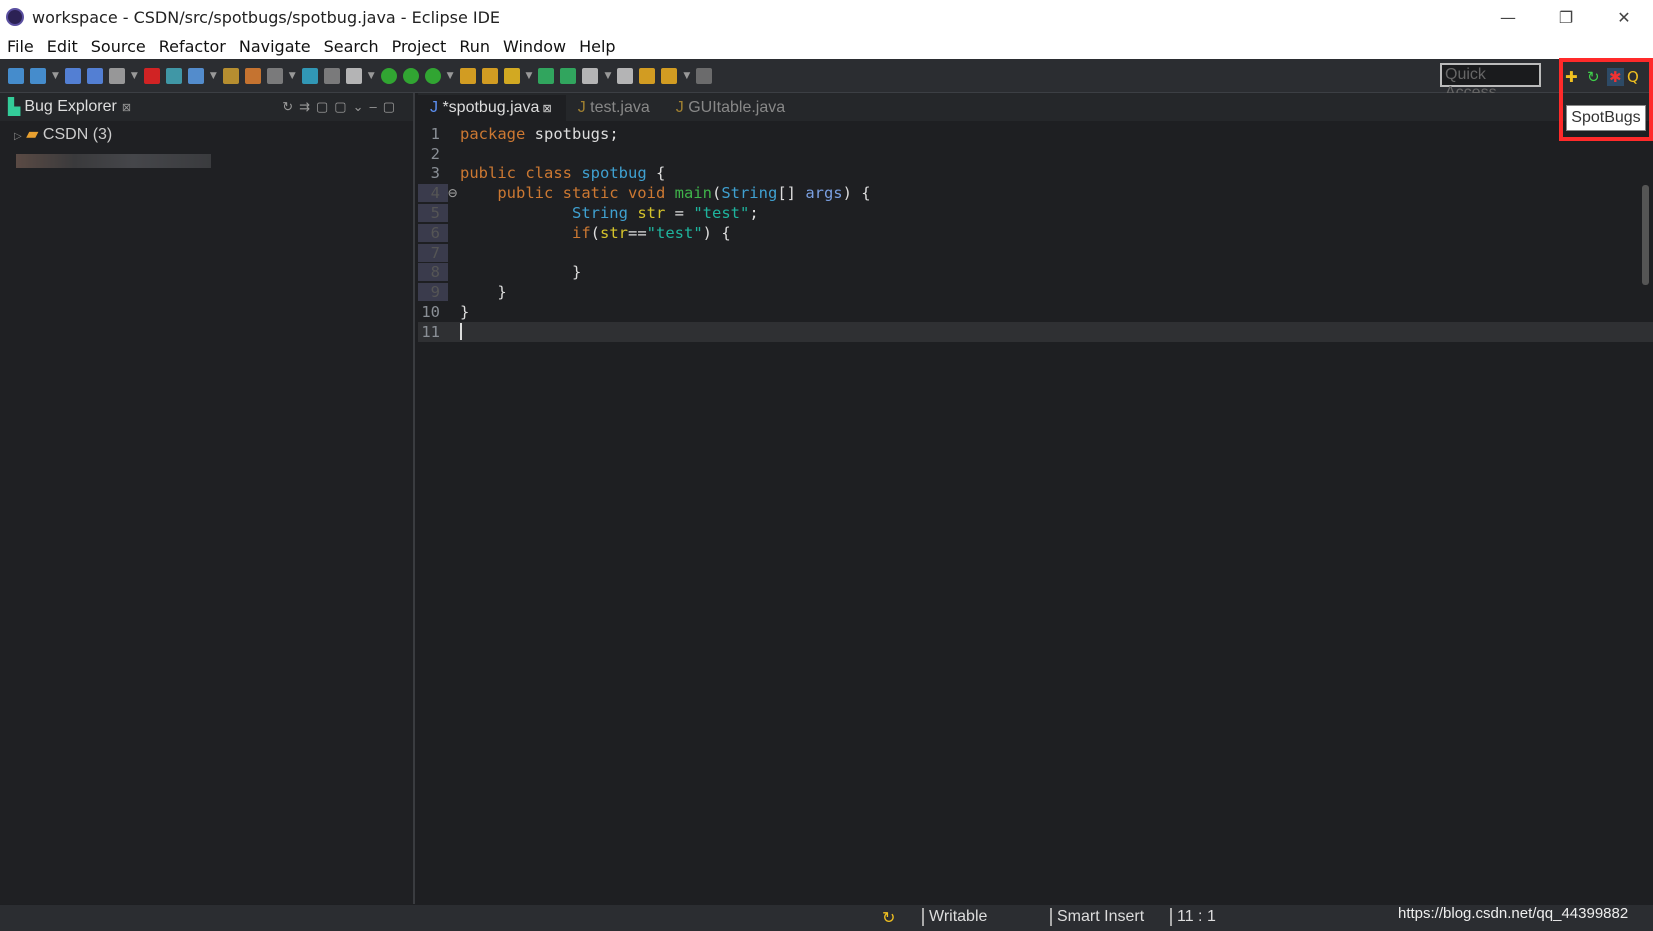  I want to click on quick-access-input: Quick Access, so click(1490, 82).